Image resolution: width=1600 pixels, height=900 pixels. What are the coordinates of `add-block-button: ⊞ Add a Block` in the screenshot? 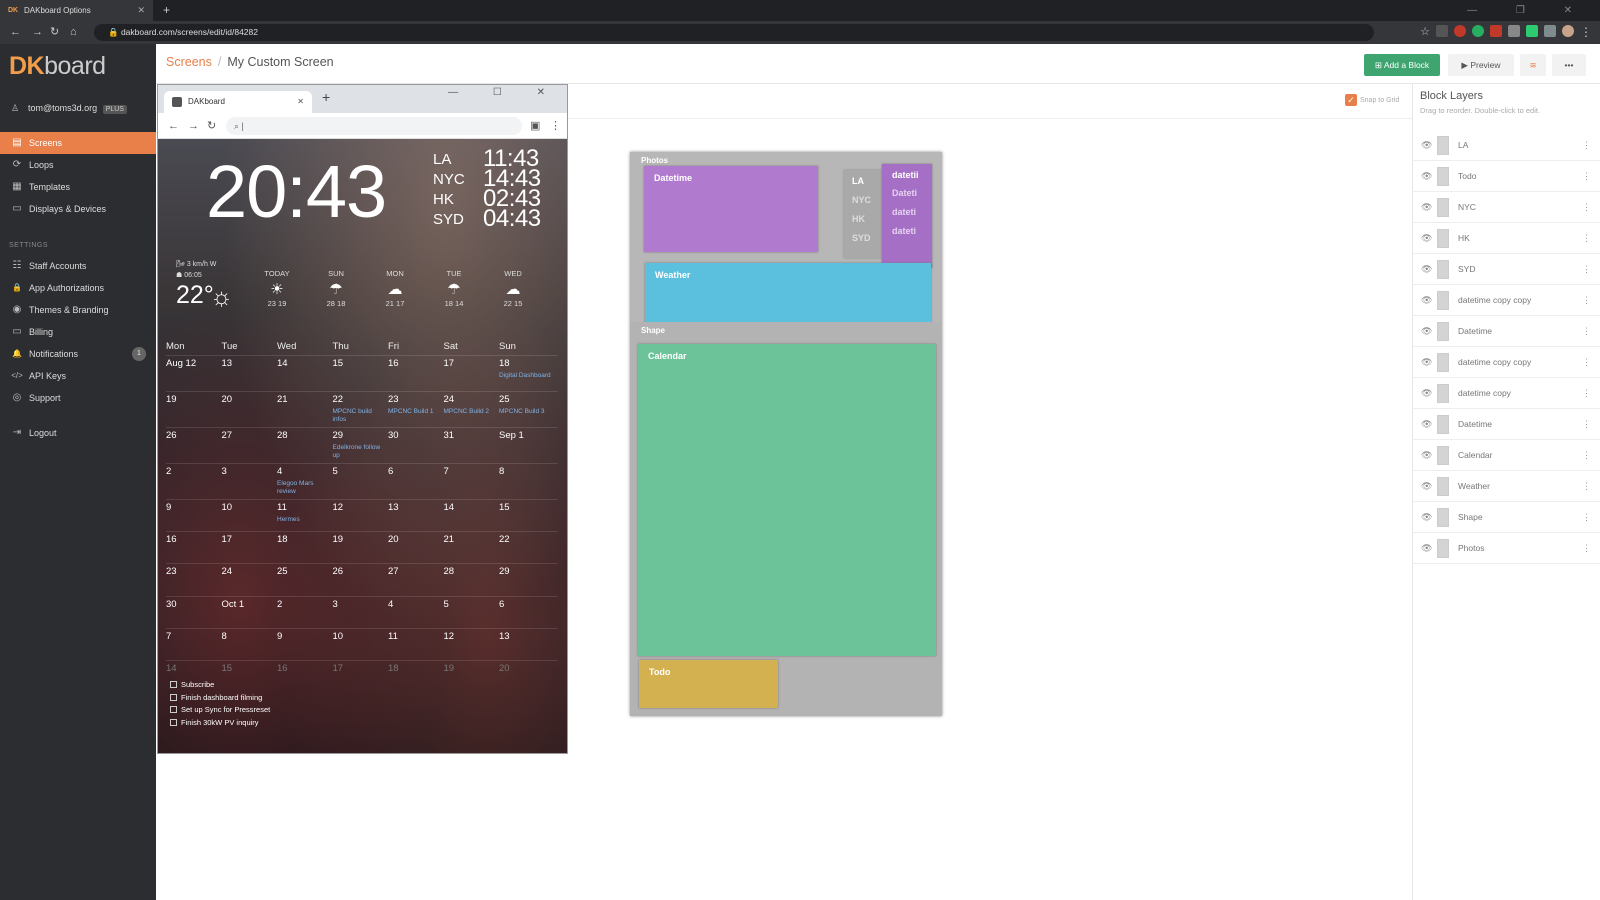 It's located at (1402, 65).